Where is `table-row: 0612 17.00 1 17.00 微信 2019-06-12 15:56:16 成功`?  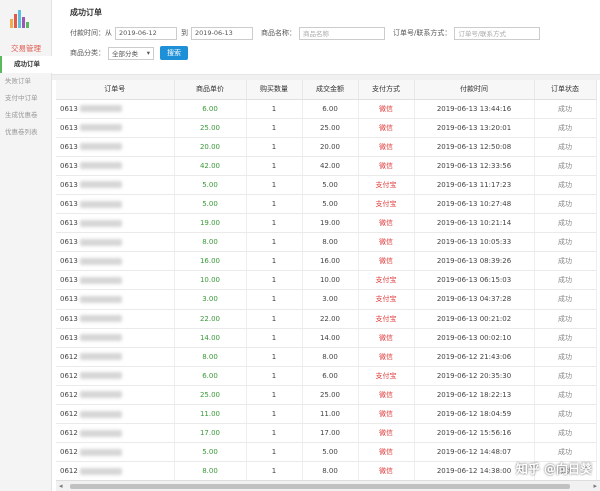
table-row: 0612 17.00 1 17.00 微信 2019-06-12 15:56:16 成功 is located at coordinates (326, 433).